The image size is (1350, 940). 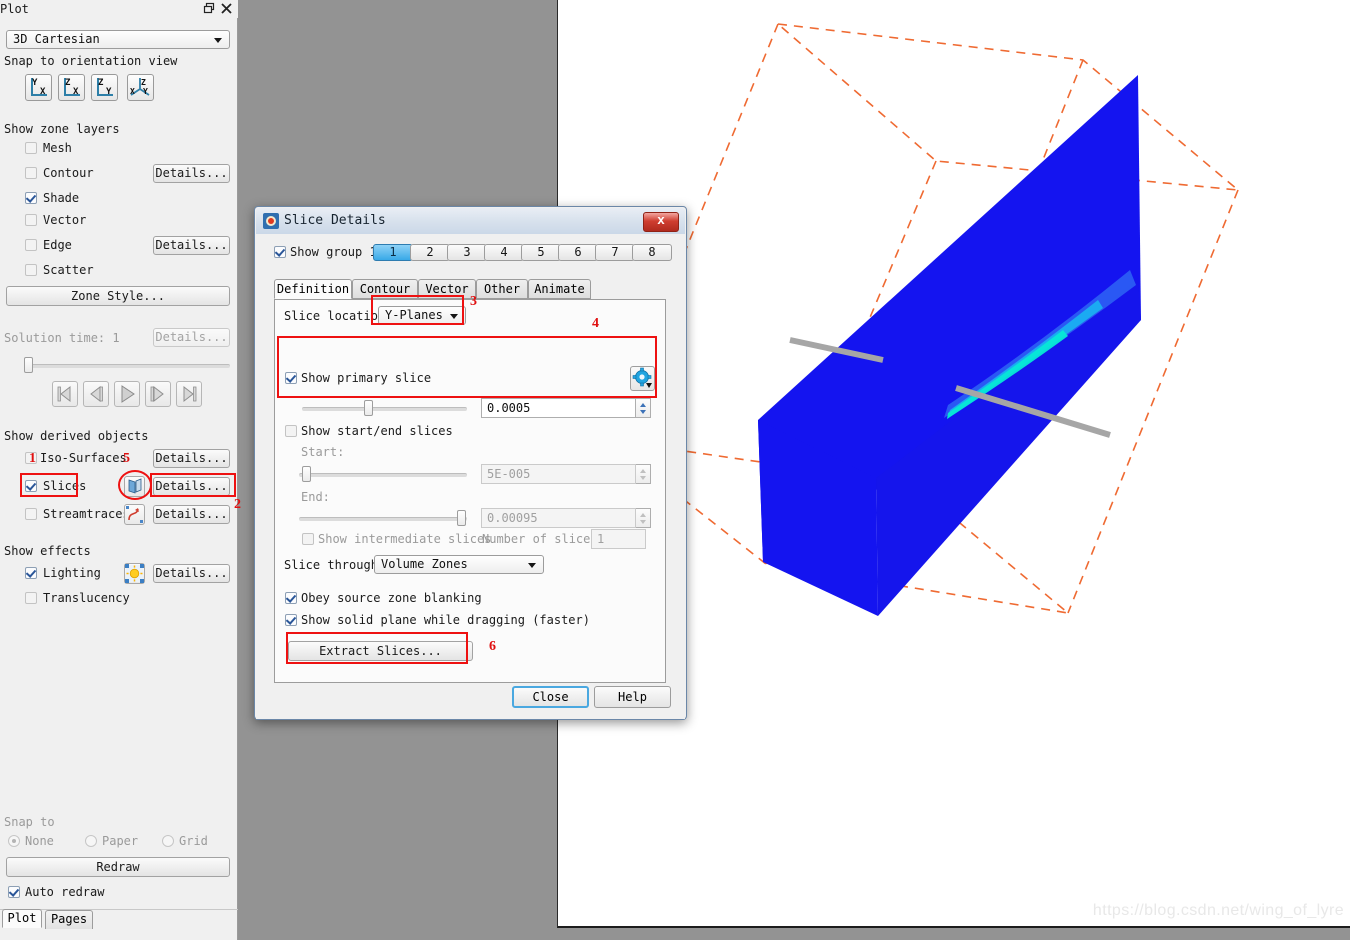 What do you see at coordinates (65, 486) in the screenshot?
I see `label-slices: Slices` at bounding box center [65, 486].